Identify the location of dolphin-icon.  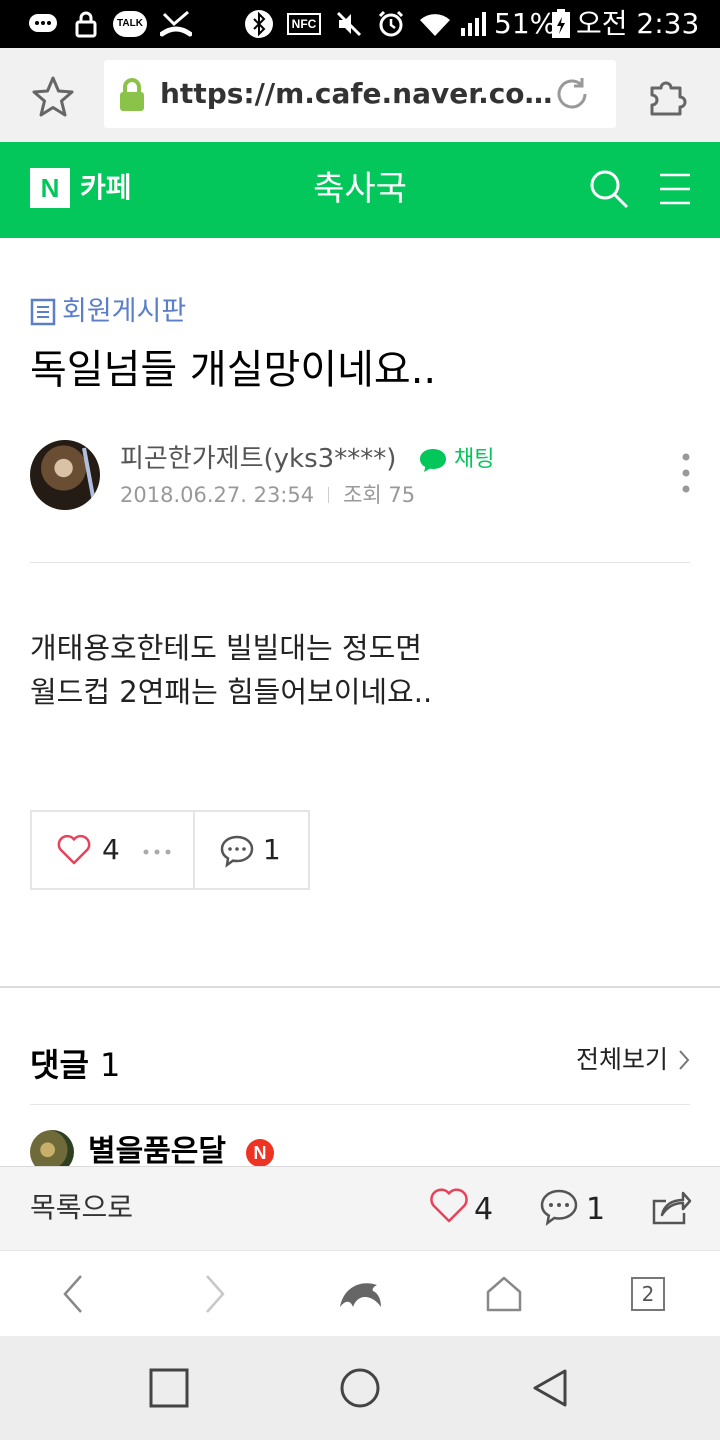
(360, 1294).